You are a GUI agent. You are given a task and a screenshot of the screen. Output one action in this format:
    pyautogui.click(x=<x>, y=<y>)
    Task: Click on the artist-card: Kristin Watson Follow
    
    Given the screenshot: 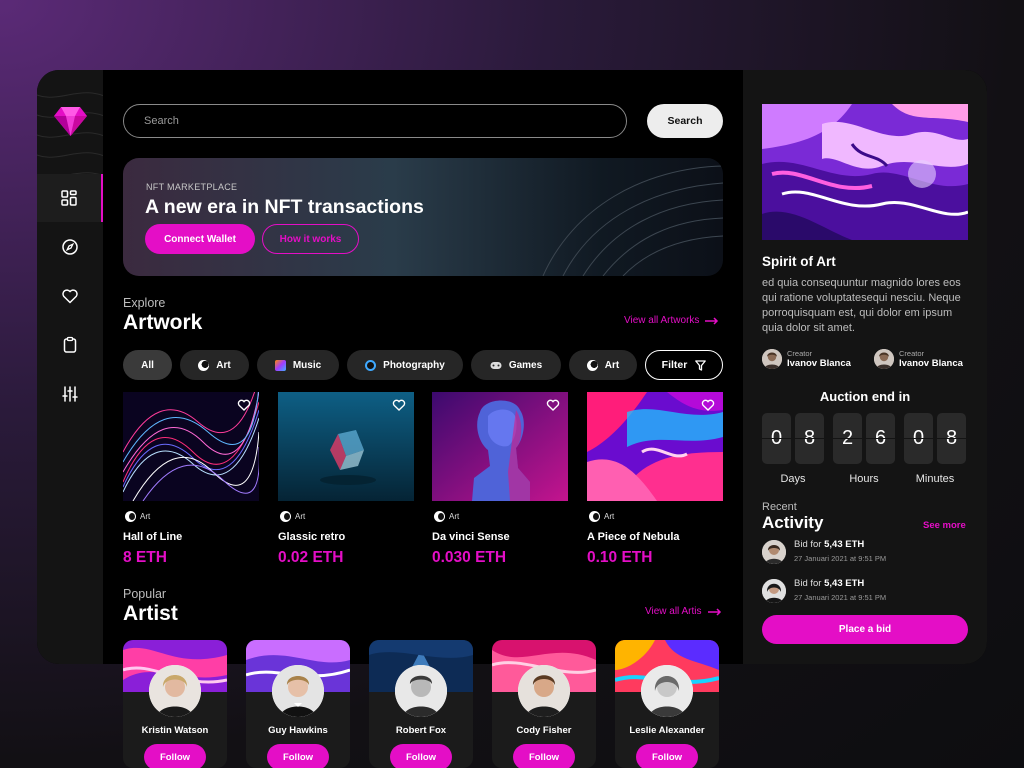 What is the action you would take?
    pyautogui.click(x=175, y=704)
    